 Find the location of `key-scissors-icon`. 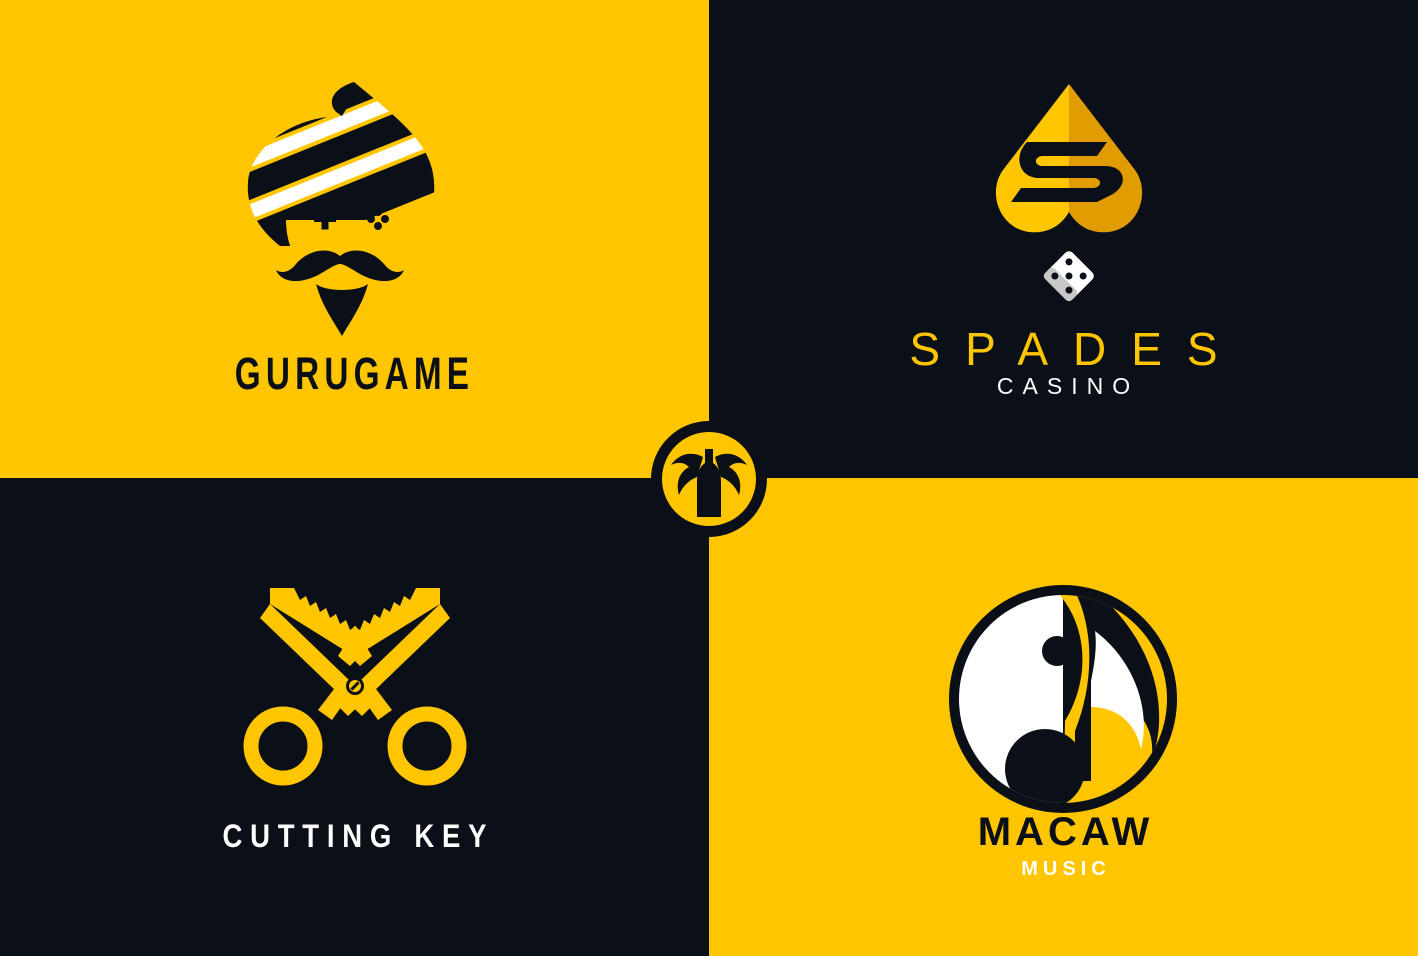

key-scissors-icon is located at coordinates (355, 687).